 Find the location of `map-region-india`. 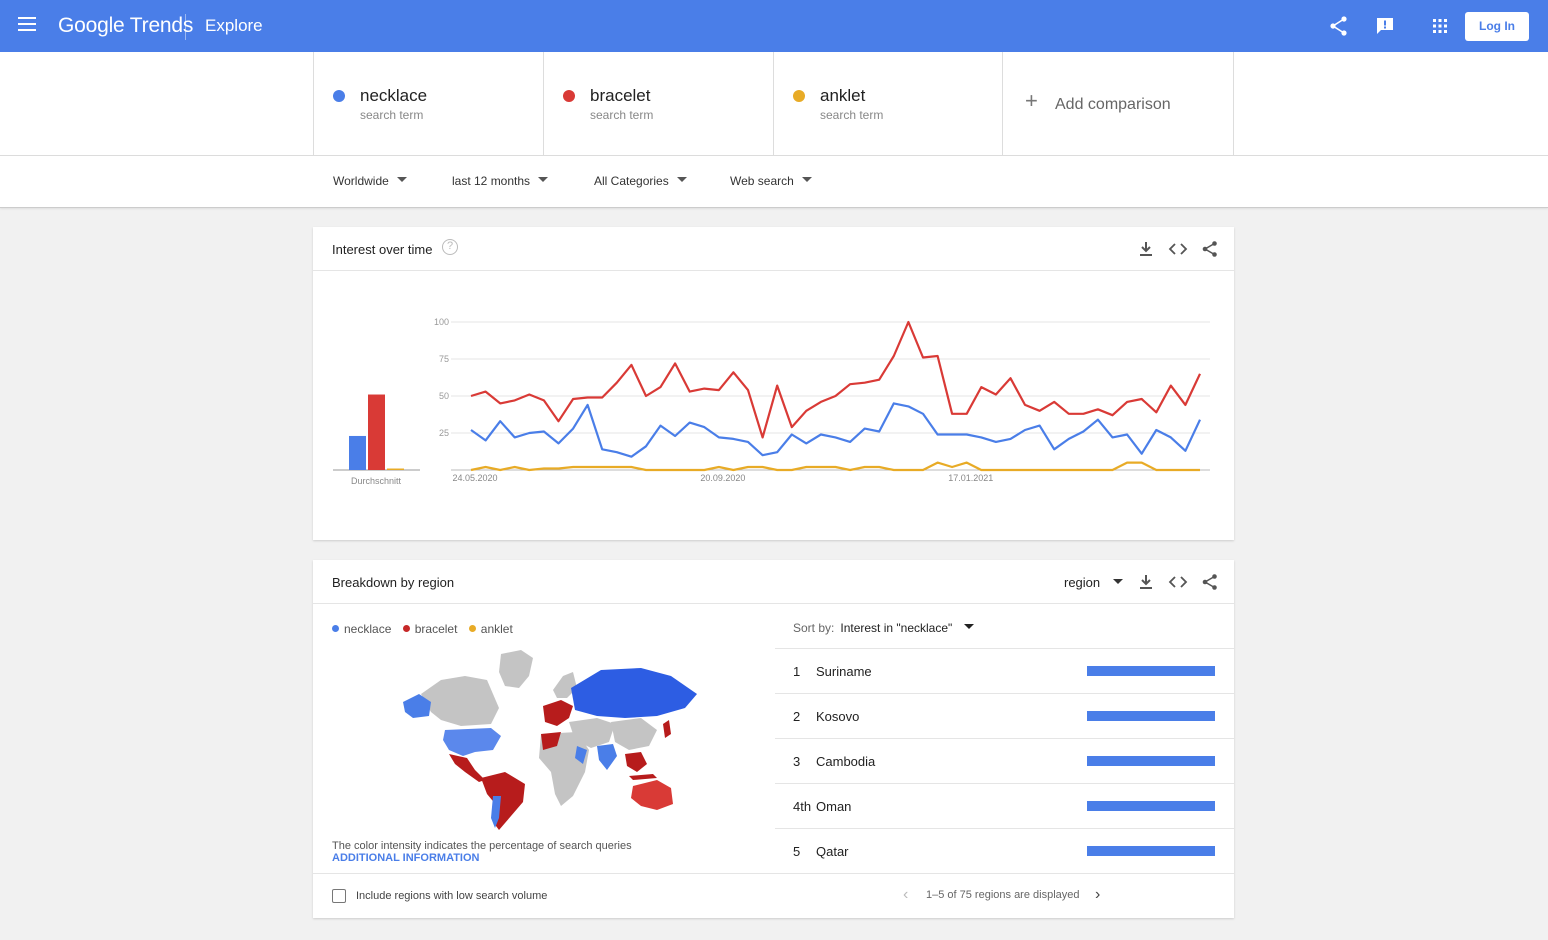

map-region-india is located at coordinates (607, 757).